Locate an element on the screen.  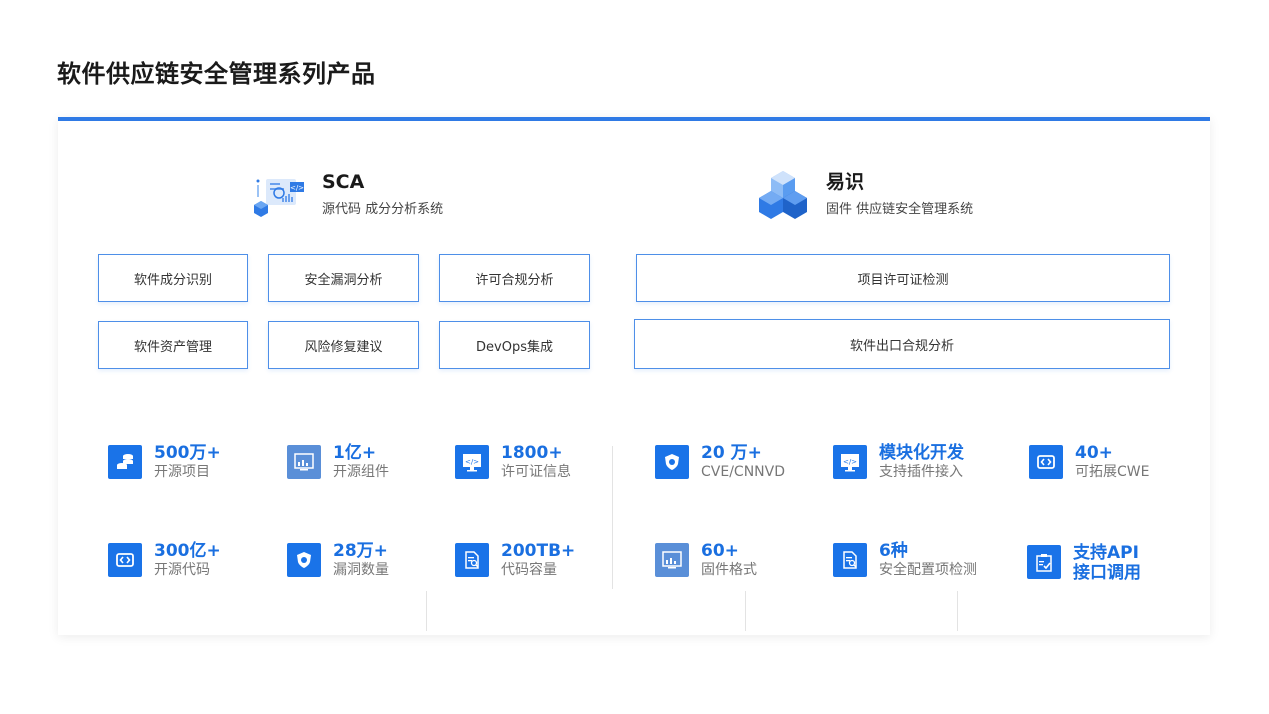
stat-open-source-projects: 500万+ 开源项目 is located at coordinates (164, 462).